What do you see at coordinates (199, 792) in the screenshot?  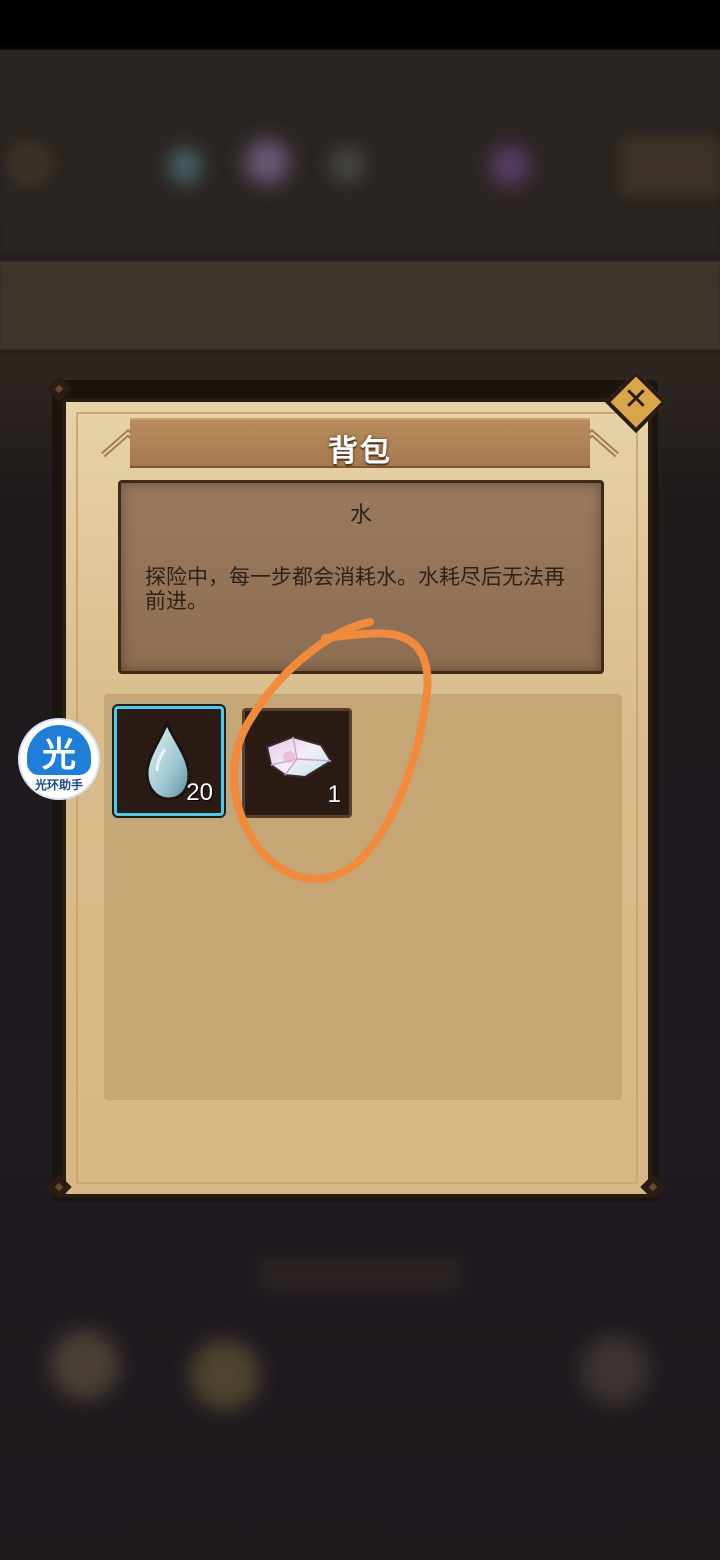 I see `item-count: 20` at bounding box center [199, 792].